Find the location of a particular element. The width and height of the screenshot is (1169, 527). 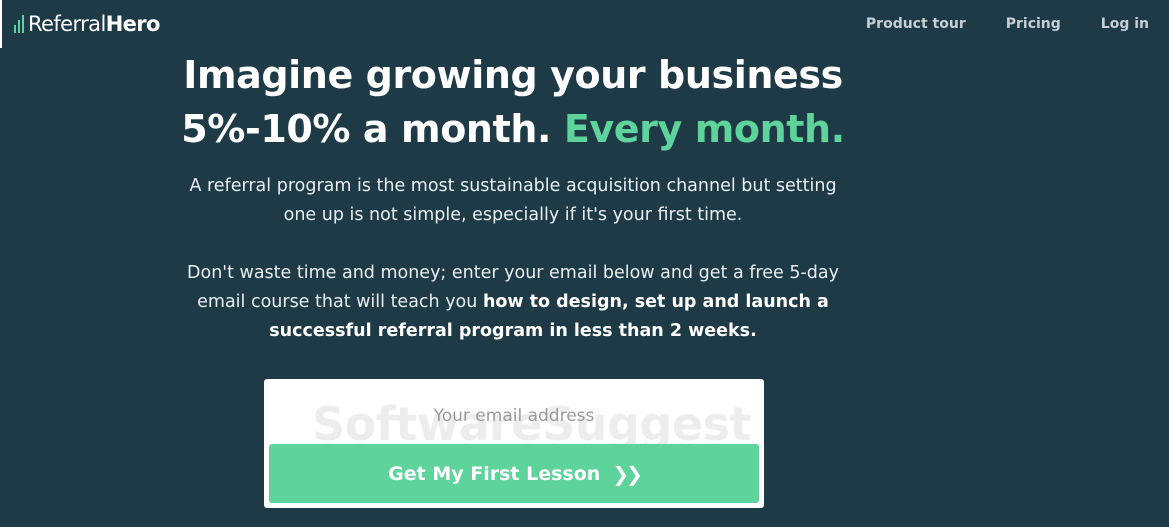

headline-line-1: Imagine growing your business is located at coordinates (513, 75).